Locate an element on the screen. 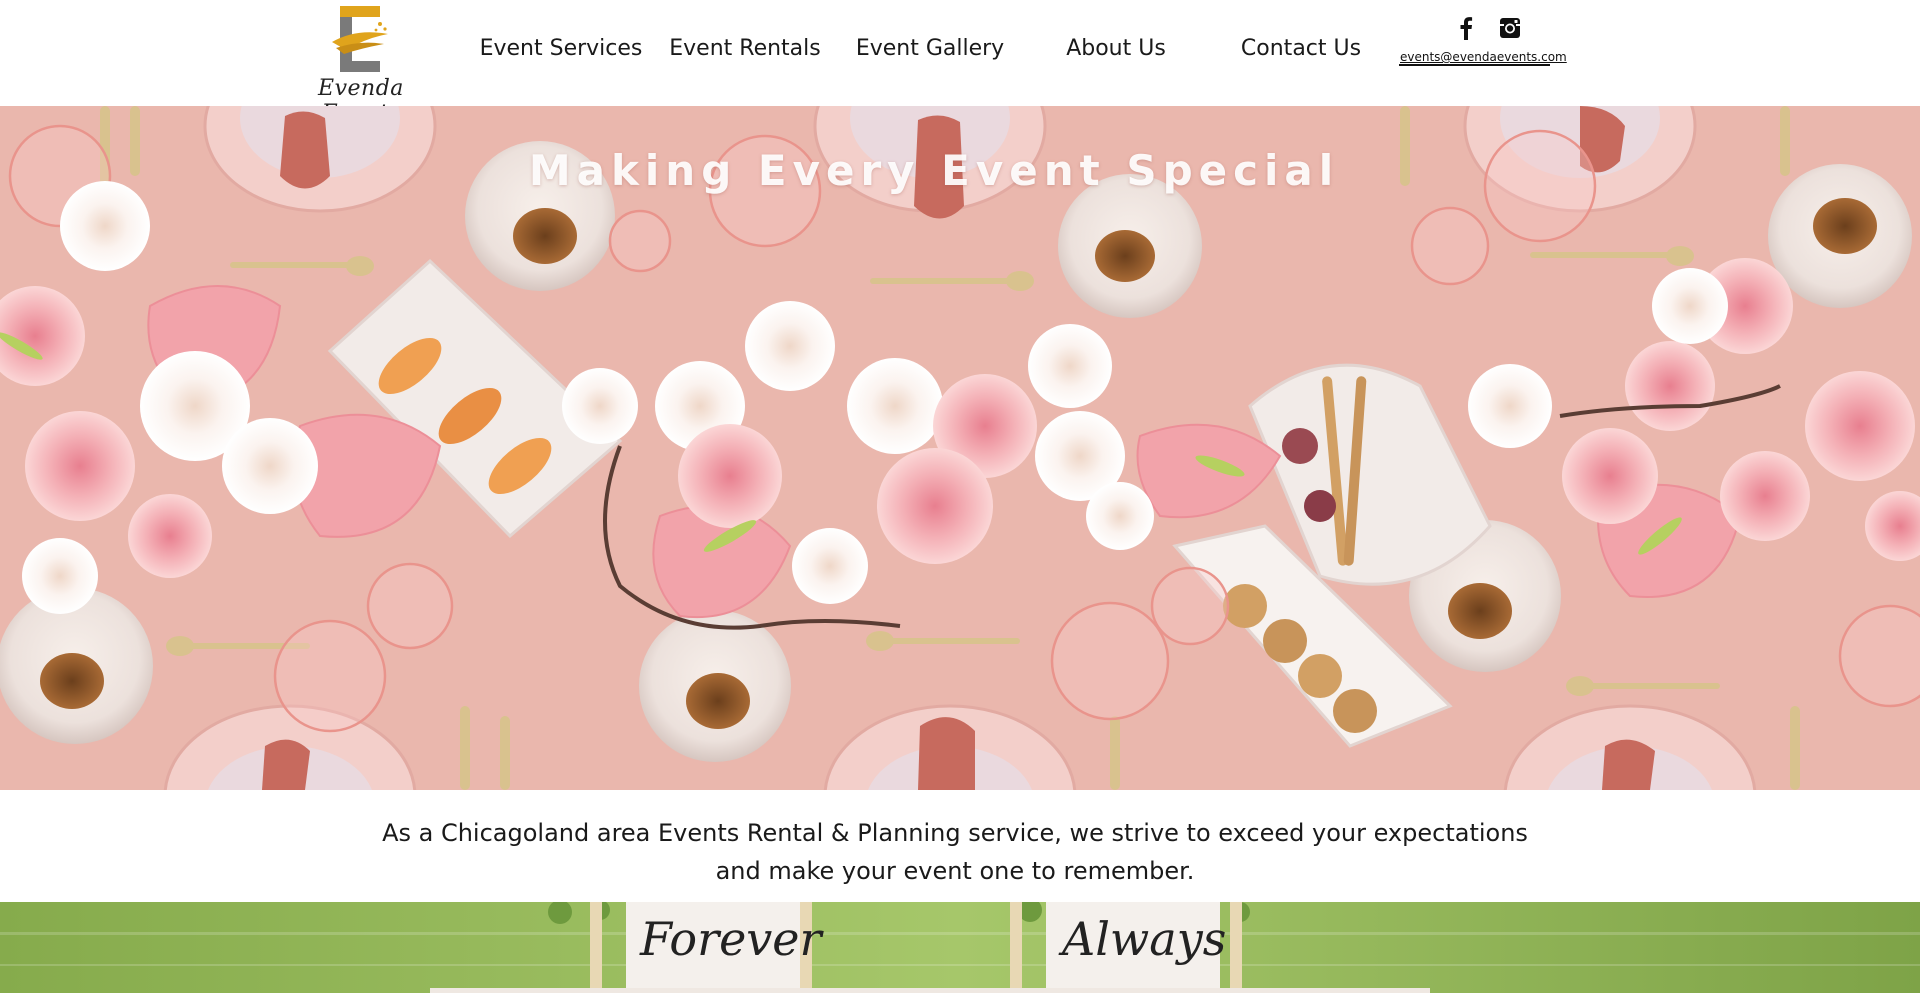  wedding-banner: Forever Always is located at coordinates (960, 947).